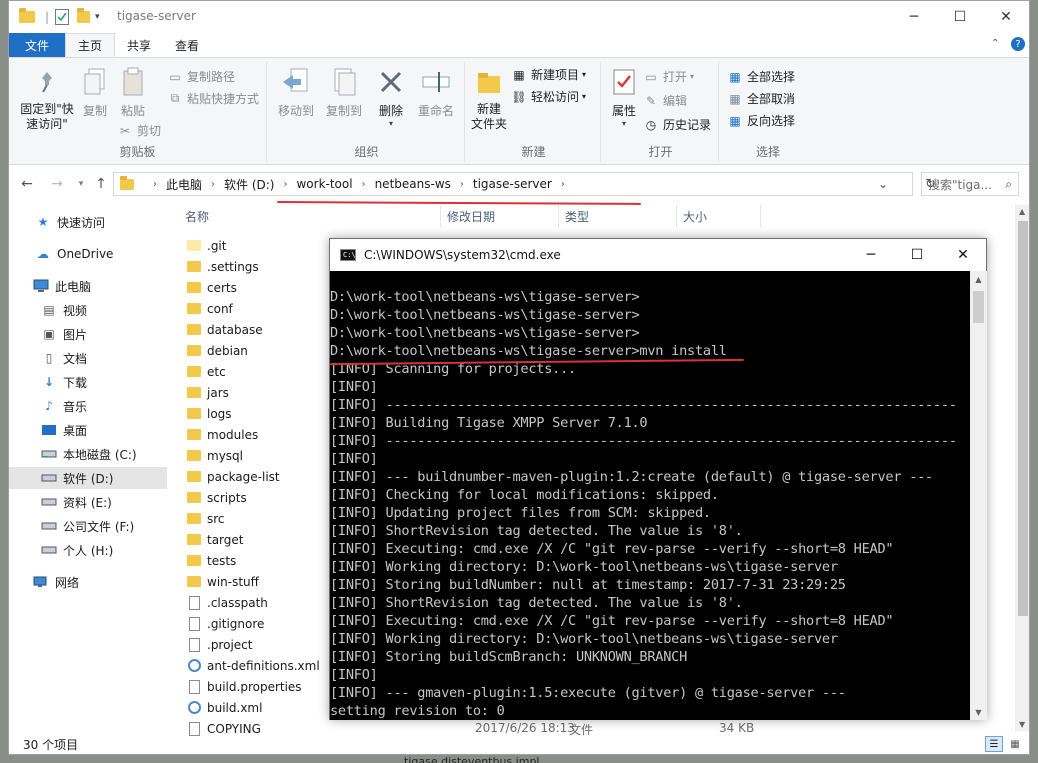 The height and width of the screenshot is (763, 1038). I want to click on open-button: ▭ 打开 ▾, so click(668, 76).